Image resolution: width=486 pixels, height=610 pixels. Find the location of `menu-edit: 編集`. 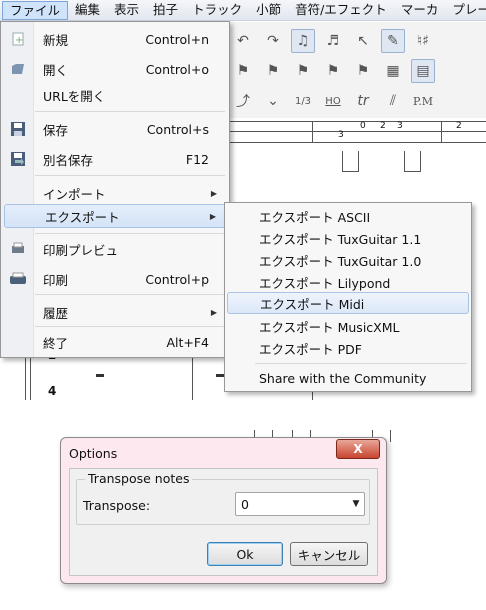

menu-edit: 編集 is located at coordinates (87, 10).